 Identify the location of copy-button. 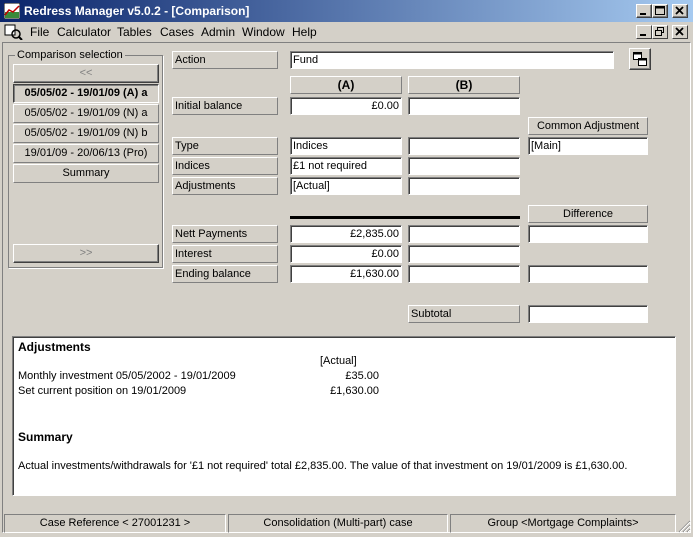
(640, 59).